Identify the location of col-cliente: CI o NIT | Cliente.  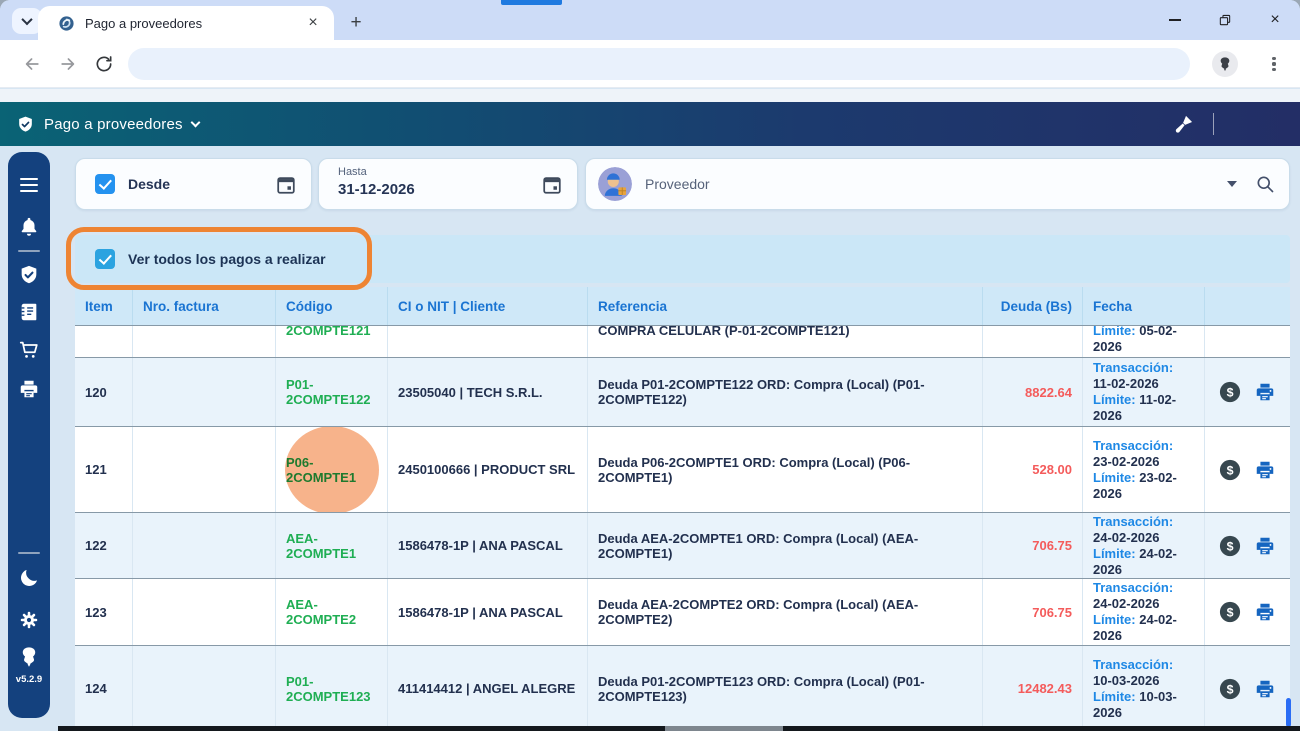
(488, 306).